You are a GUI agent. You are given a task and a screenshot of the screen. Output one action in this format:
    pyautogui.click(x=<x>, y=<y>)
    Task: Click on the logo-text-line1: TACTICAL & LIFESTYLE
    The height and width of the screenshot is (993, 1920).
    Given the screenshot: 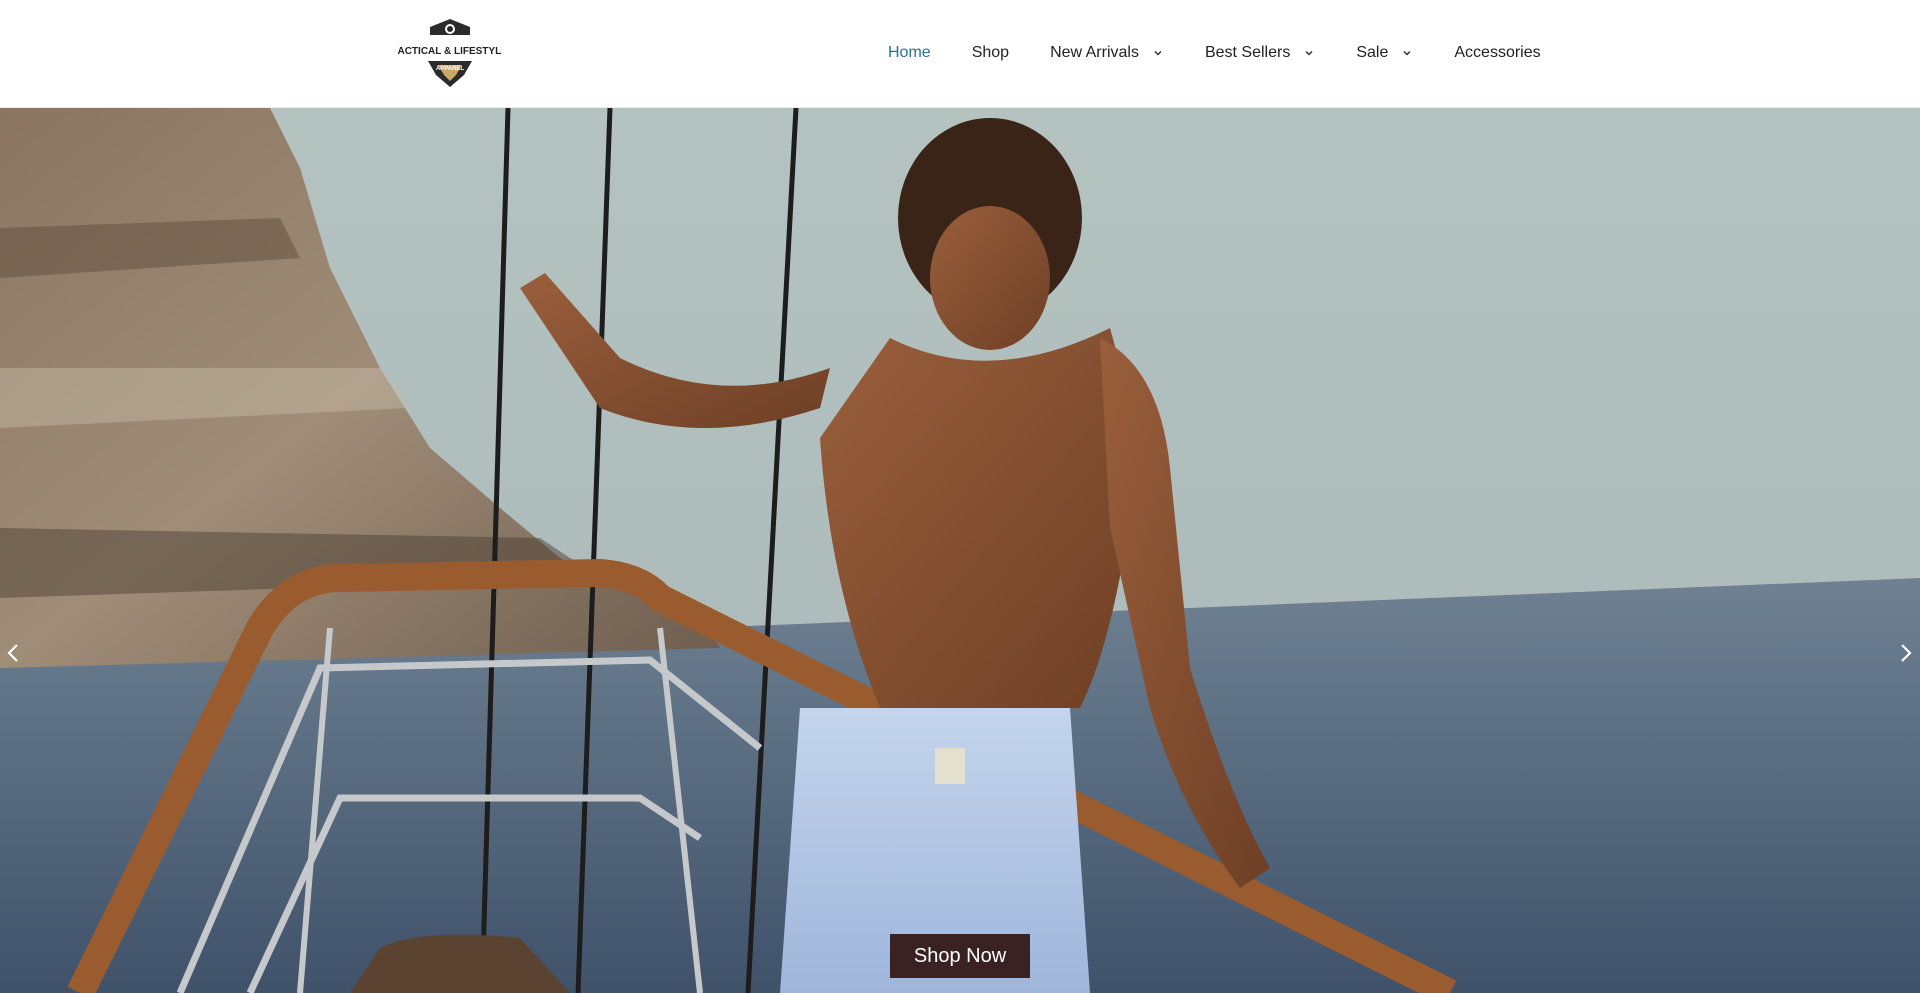 What is the action you would take?
    pyautogui.click(x=450, y=51)
    